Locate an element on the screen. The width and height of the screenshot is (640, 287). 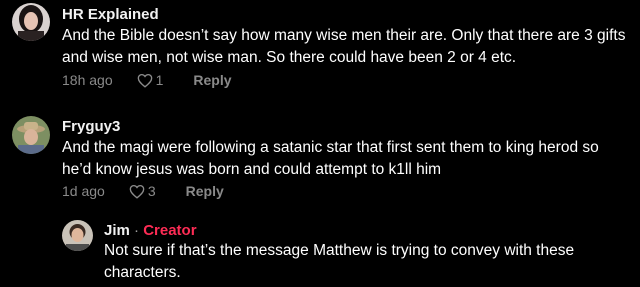
comment-meta: 18h ago 1 Reply is located at coordinates (147, 80).